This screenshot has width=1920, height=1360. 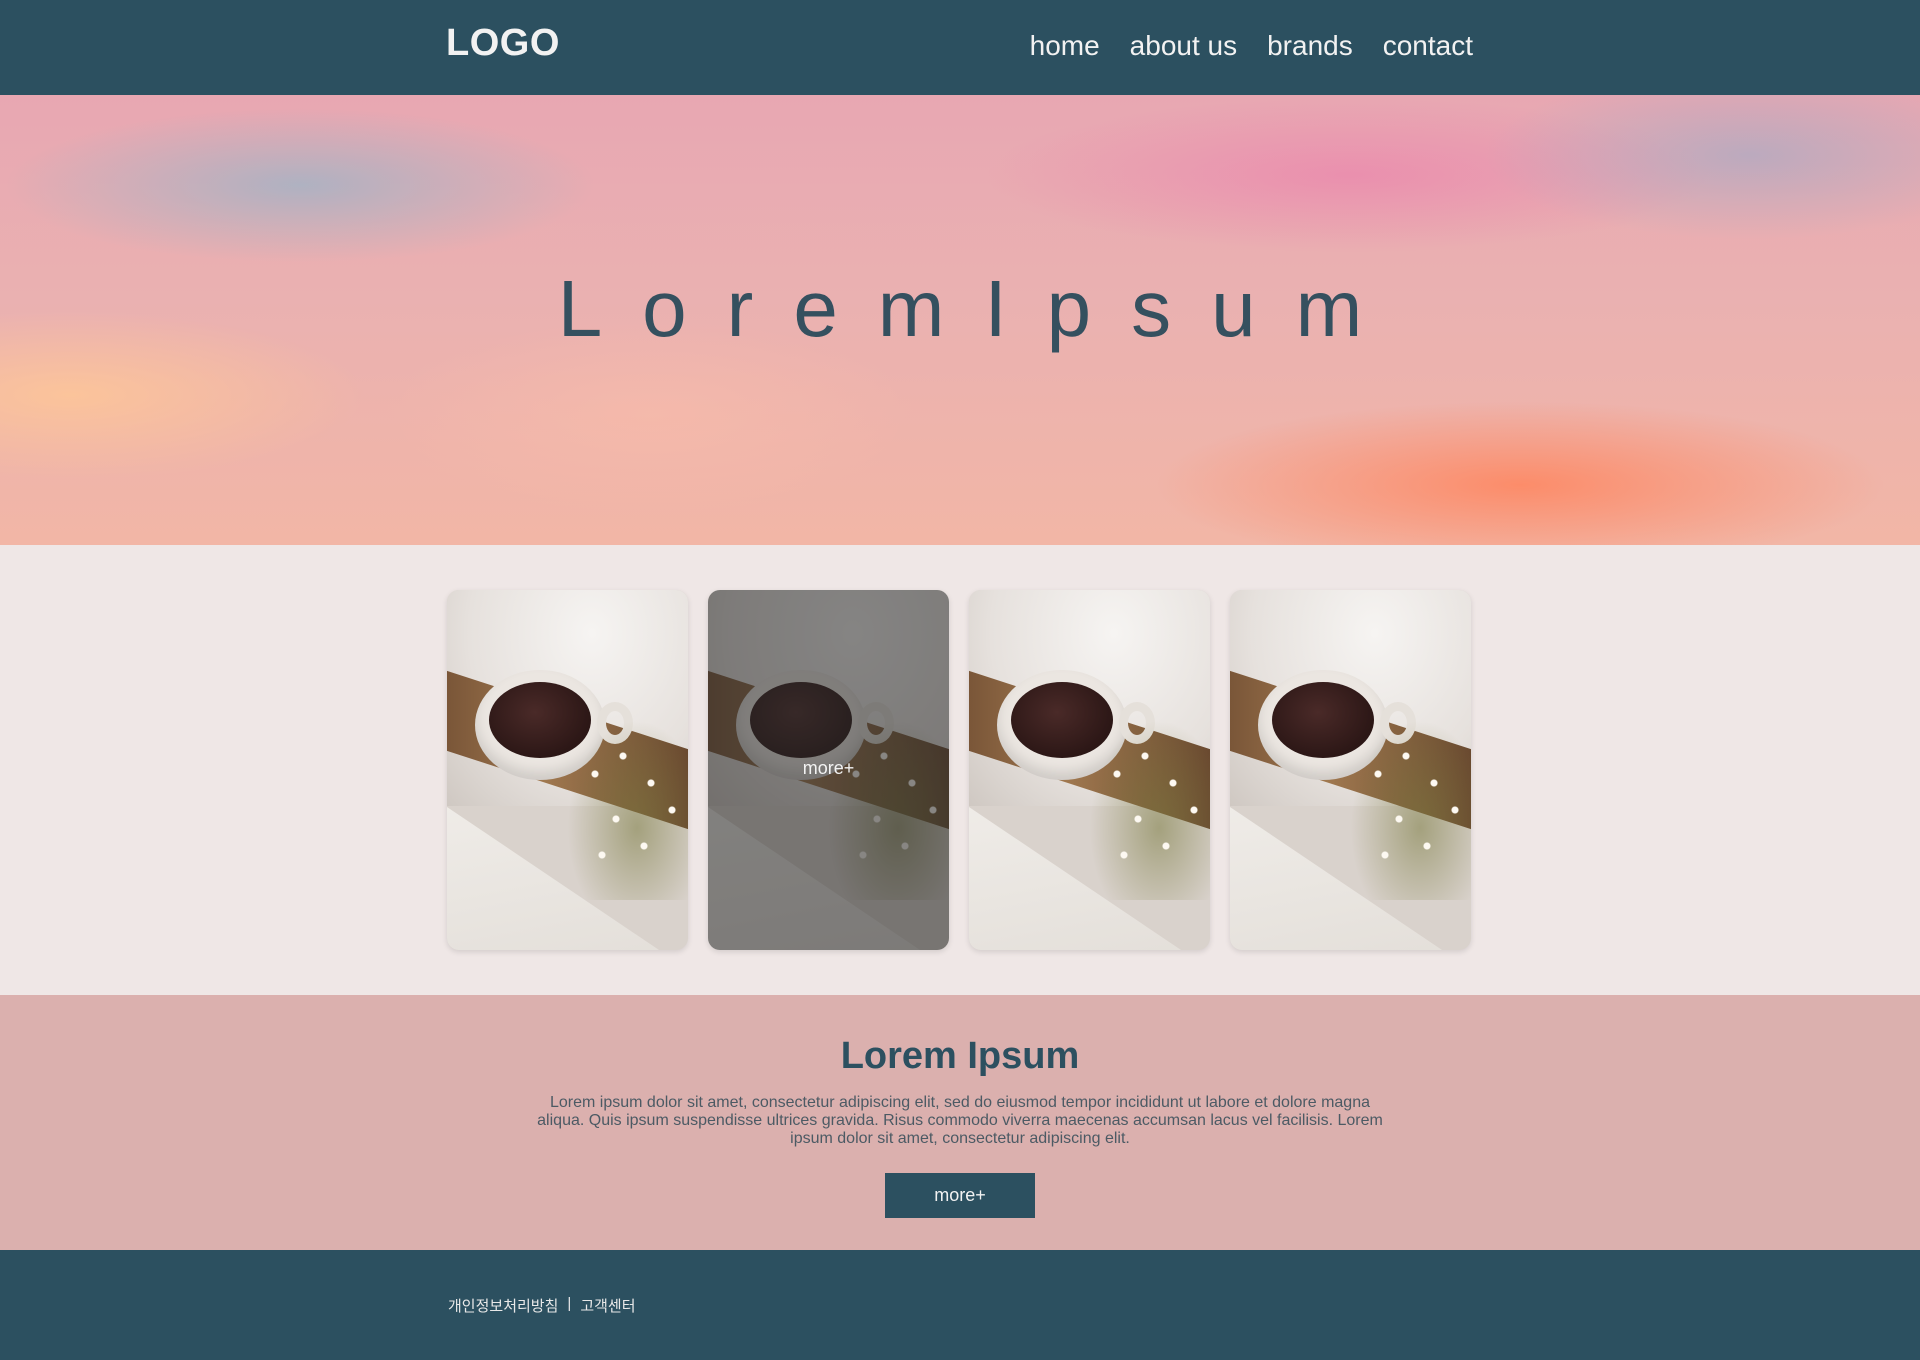 What do you see at coordinates (1183, 46) in the screenshot?
I see `nav-about-us: about us` at bounding box center [1183, 46].